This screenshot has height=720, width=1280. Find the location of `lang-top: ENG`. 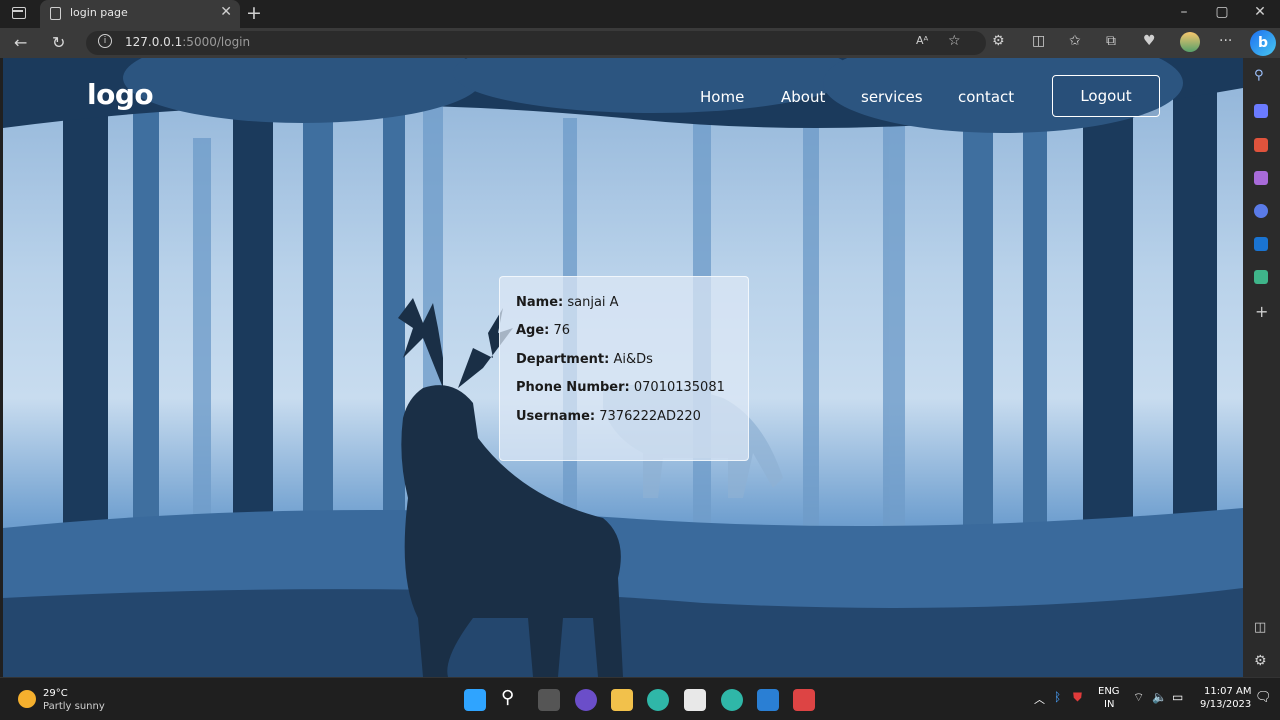

lang-top: ENG is located at coordinates (1109, 691).